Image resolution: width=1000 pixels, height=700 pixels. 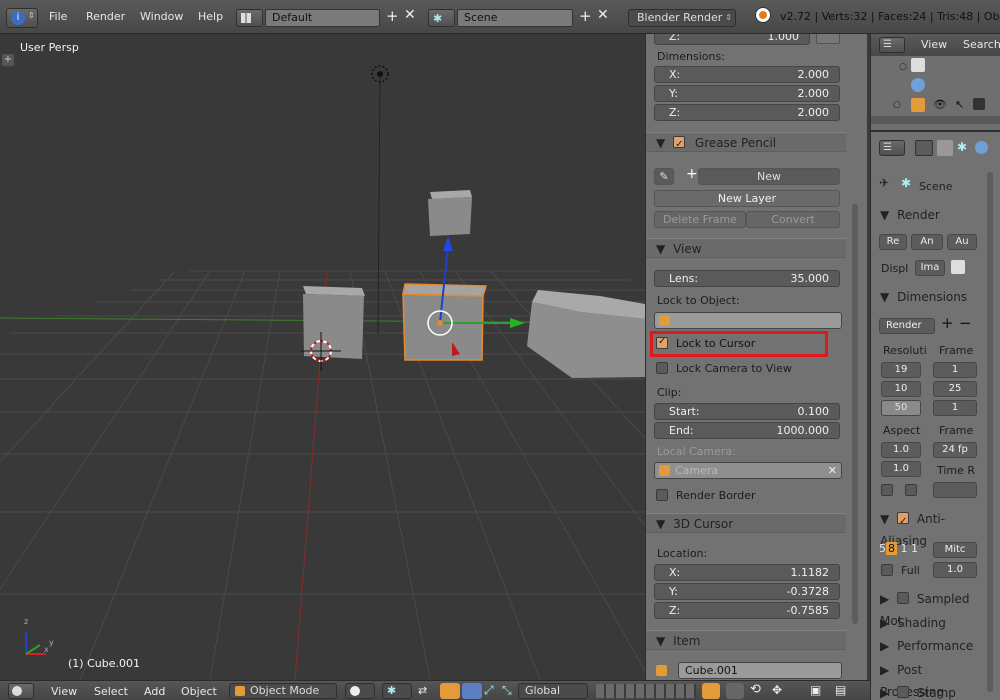 What do you see at coordinates (662, 368) in the screenshot?
I see `lock-camera-to-view-checkbox` at bounding box center [662, 368].